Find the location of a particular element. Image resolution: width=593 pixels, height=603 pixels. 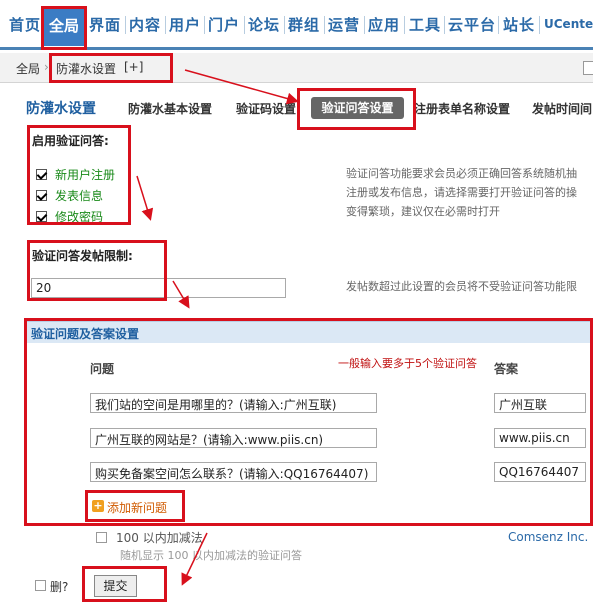

highlight-box-tab is located at coordinates (356, 109).